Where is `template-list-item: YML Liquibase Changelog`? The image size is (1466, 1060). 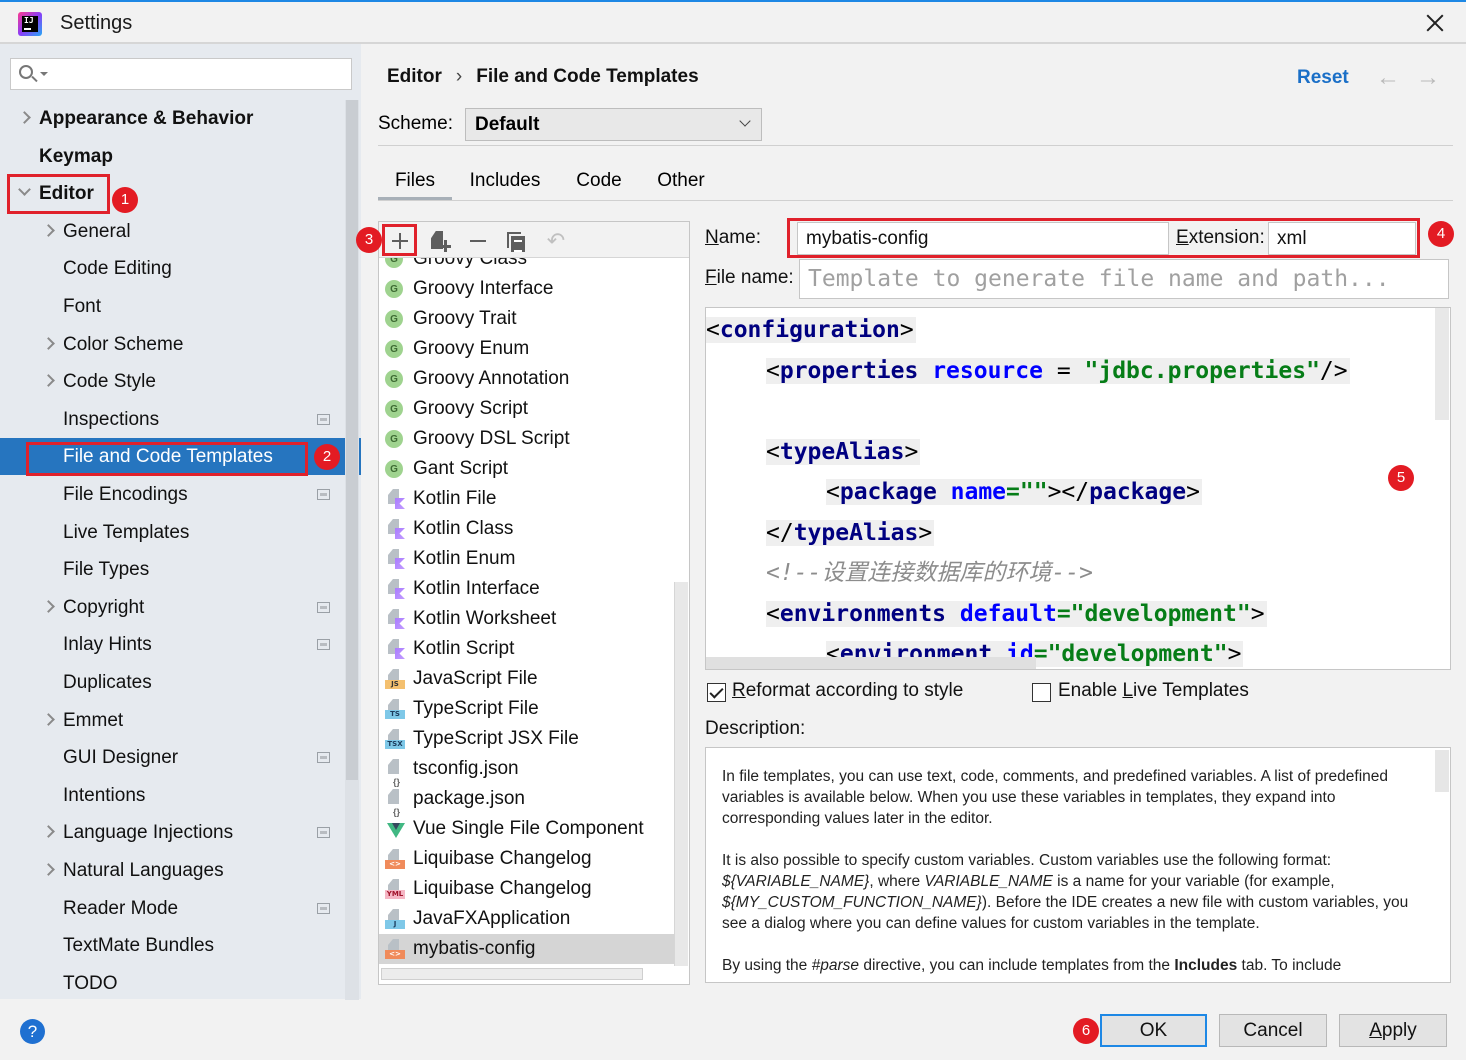
template-list-item: YML Liquibase Changelog is located at coordinates (527, 889).